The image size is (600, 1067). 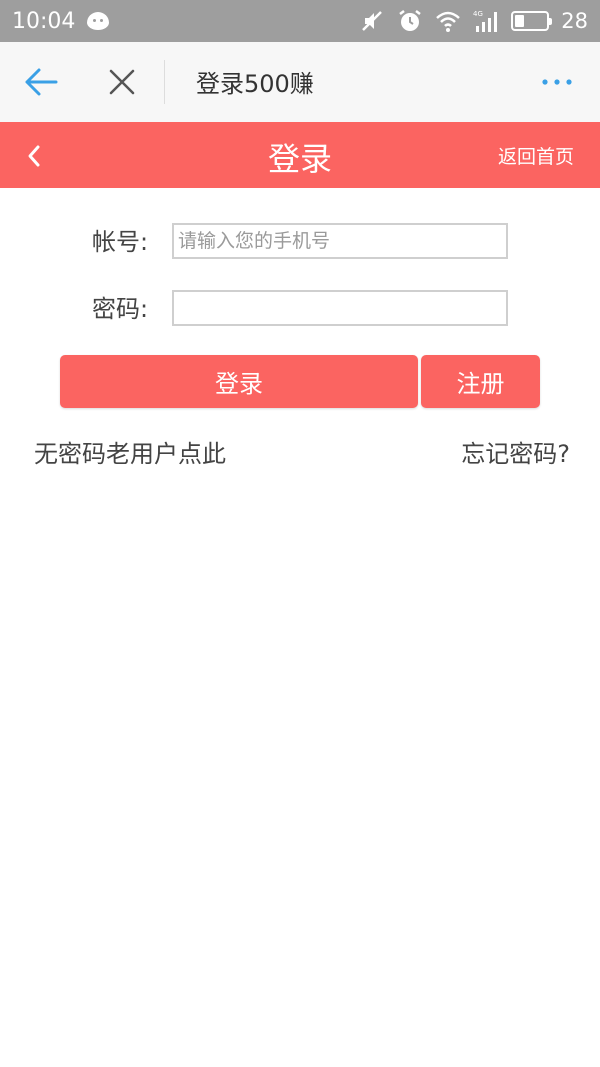 What do you see at coordinates (536, 155) in the screenshot?
I see `return-home-link: 返回首页` at bounding box center [536, 155].